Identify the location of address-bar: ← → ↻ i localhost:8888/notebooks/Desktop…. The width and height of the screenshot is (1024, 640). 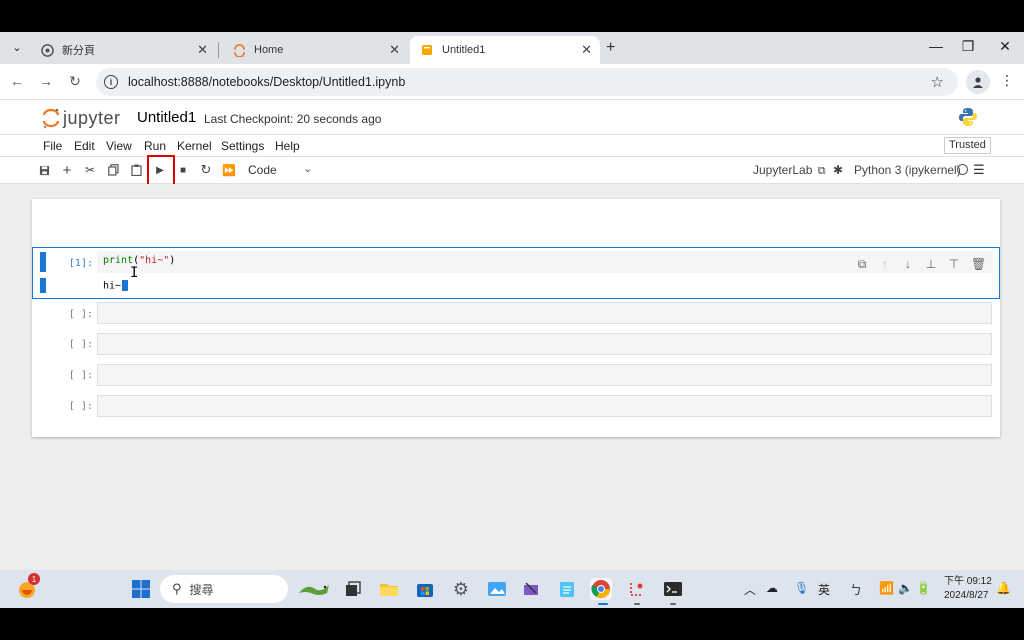
(512, 82).